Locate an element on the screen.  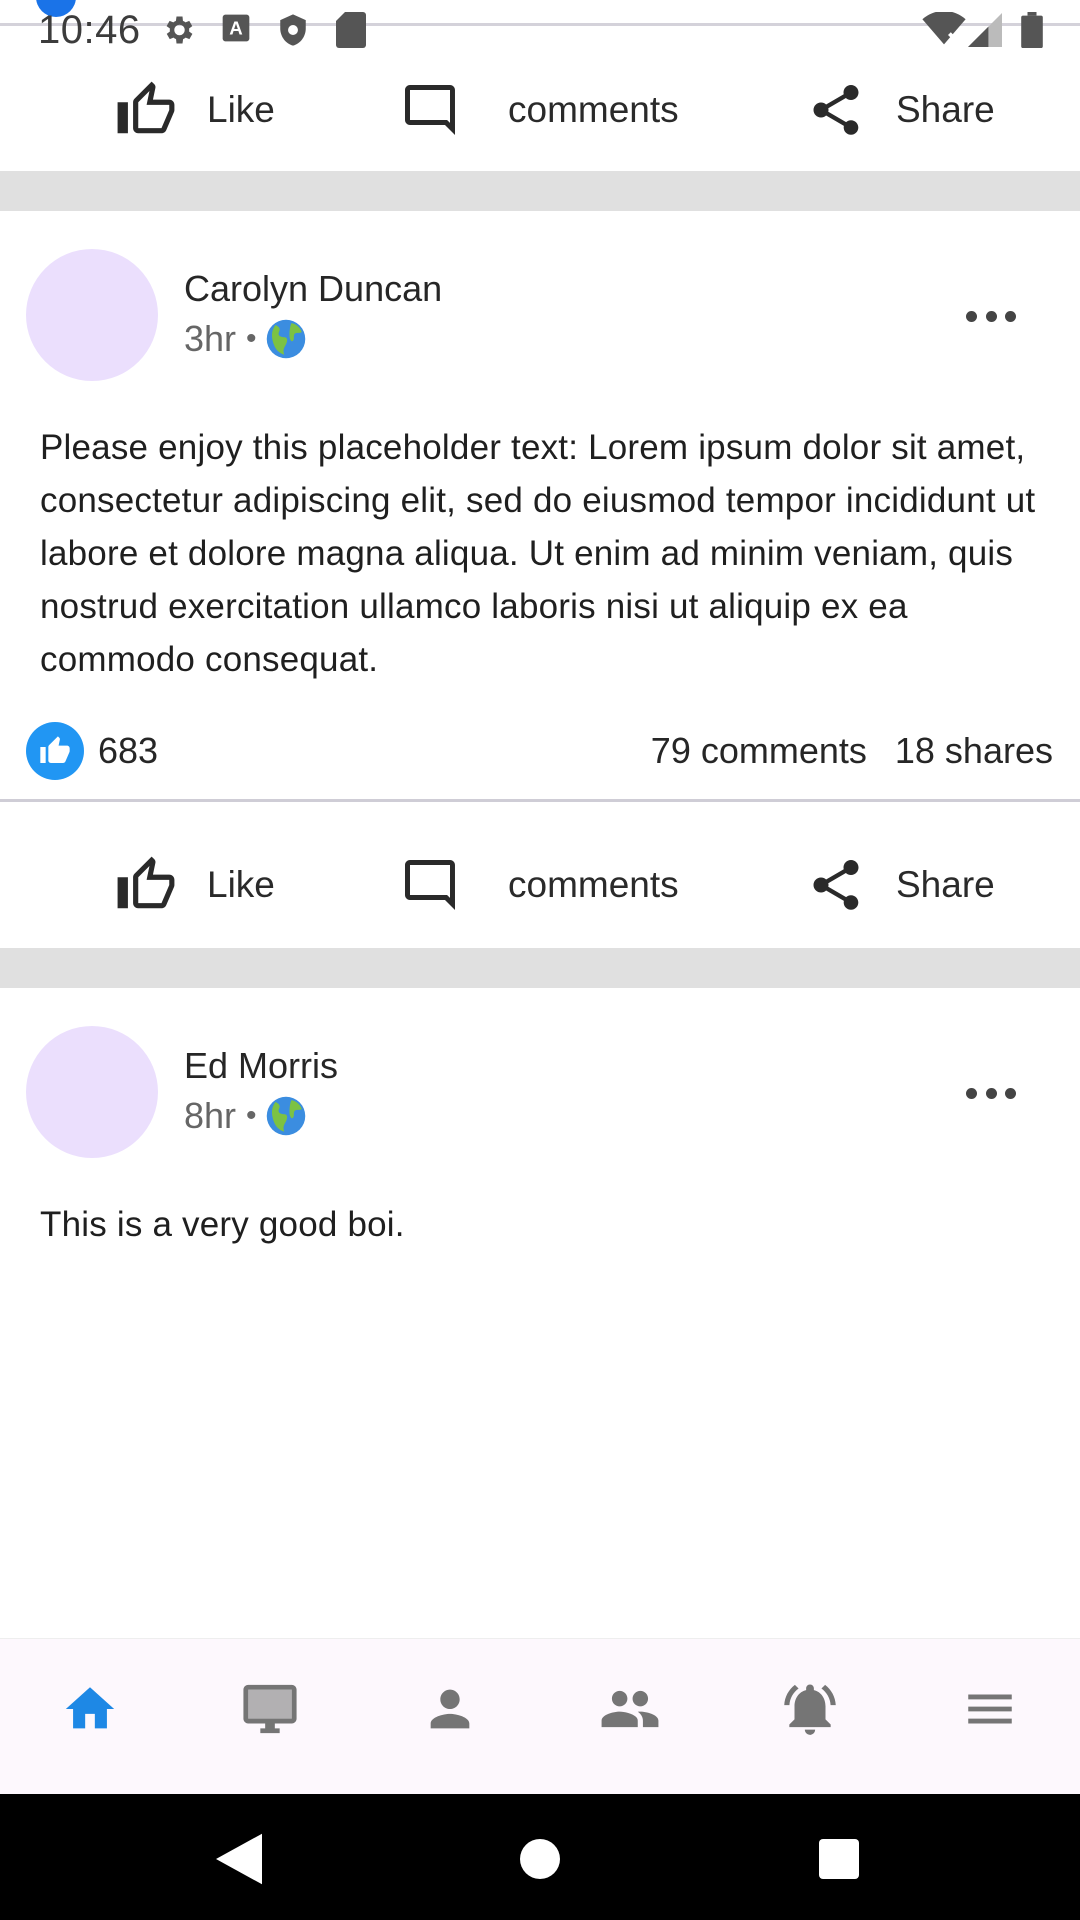
home-circle-icon is located at coordinates (540, 1859).